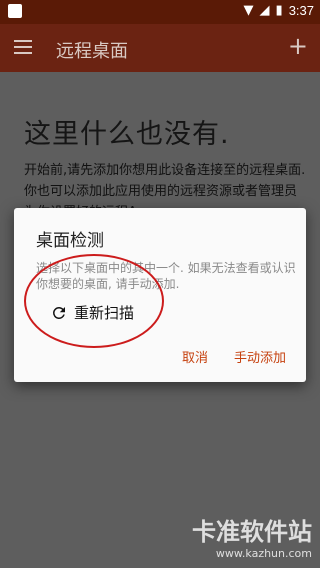 The image size is (320, 568). What do you see at coordinates (301, 10) in the screenshot?
I see `status-time: 3:37` at bounding box center [301, 10].